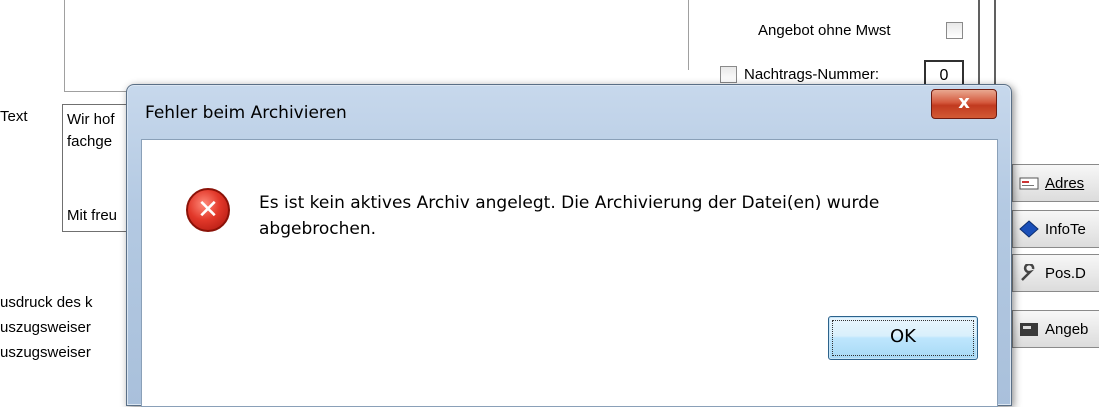  What do you see at coordinates (208, 210) in the screenshot?
I see `error-icon: ✕` at bounding box center [208, 210].